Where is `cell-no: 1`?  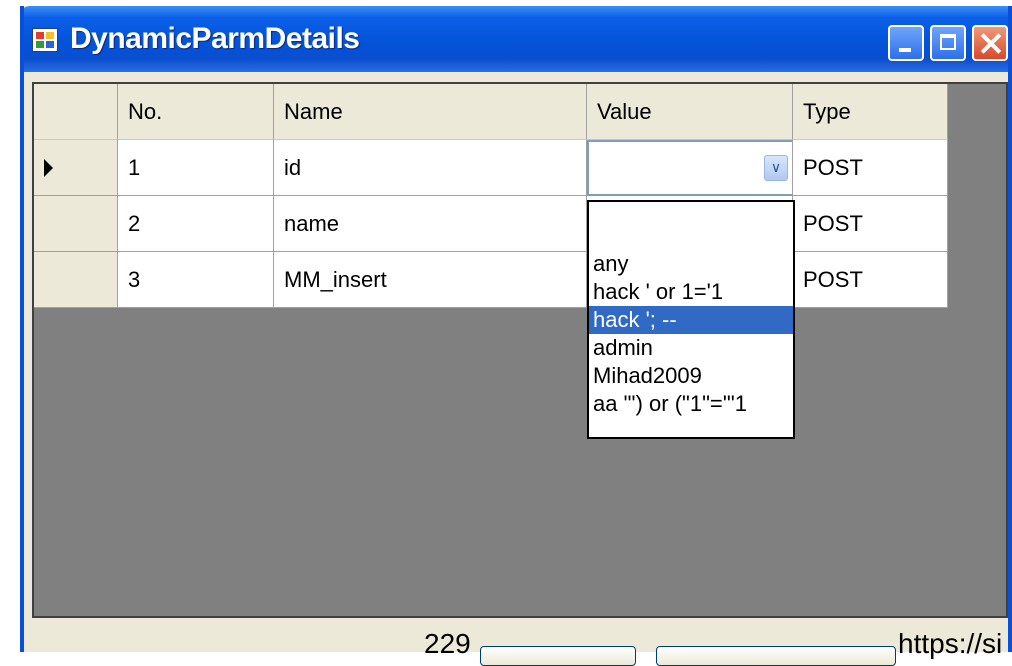 cell-no: 1 is located at coordinates (196, 168).